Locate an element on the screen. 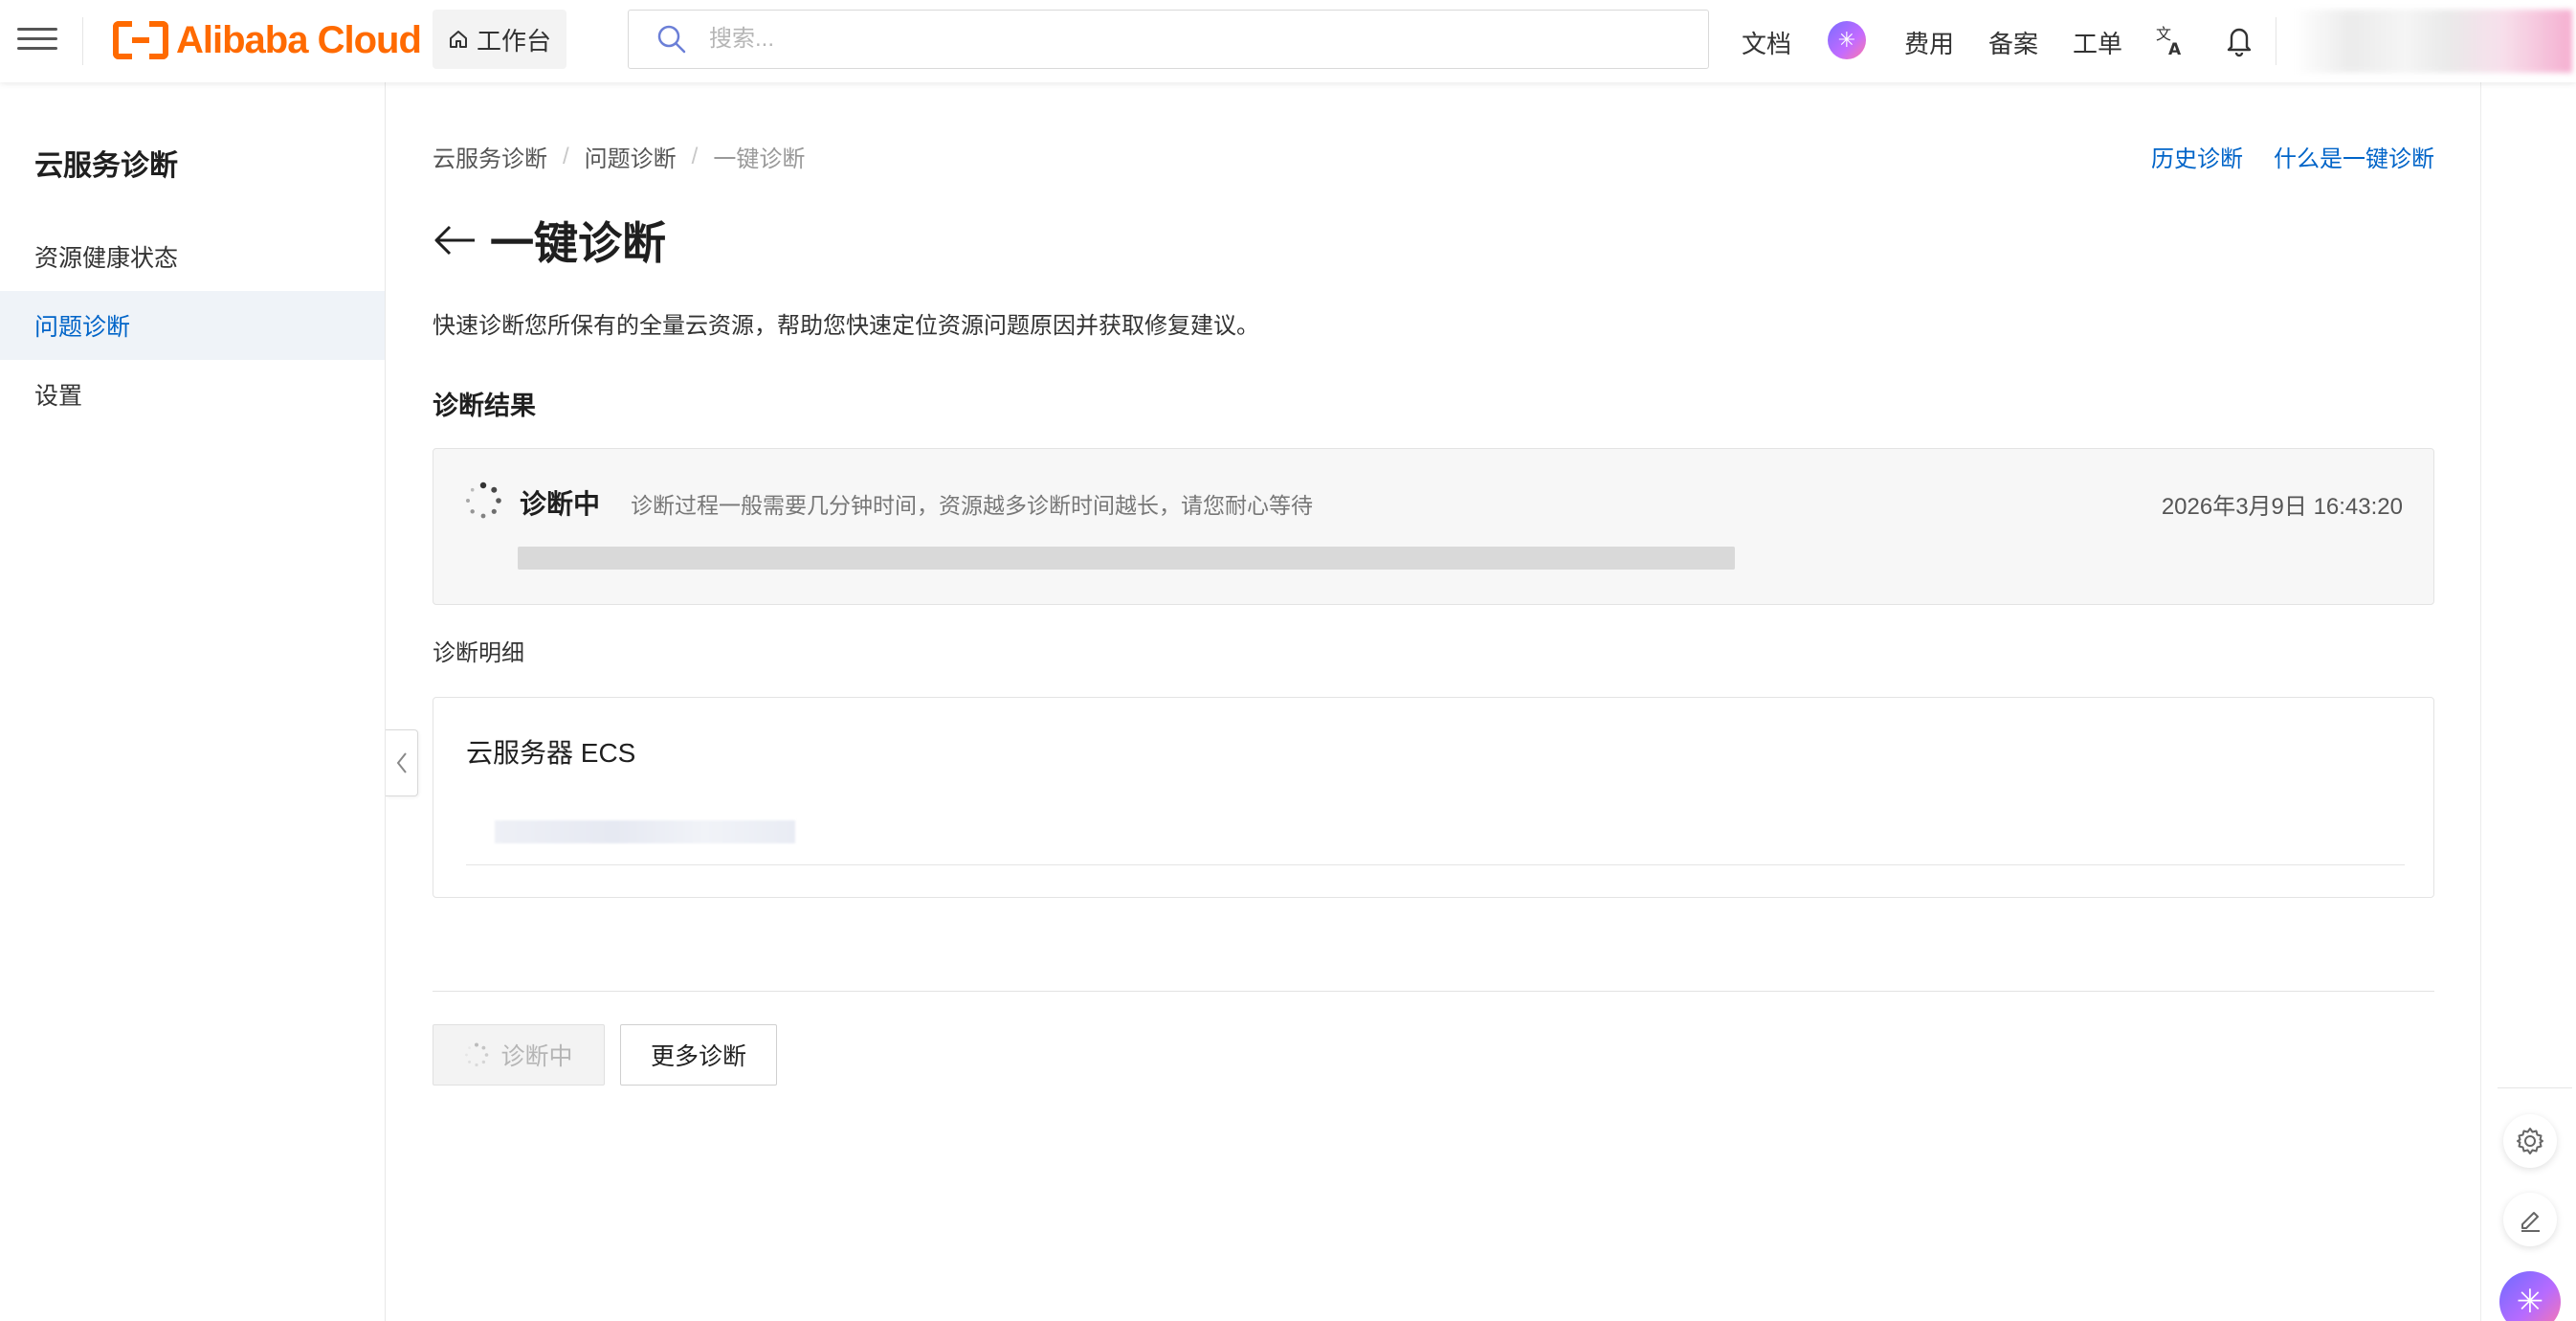  detail-card-title: 云服务器 ECS is located at coordinates (551, 753).